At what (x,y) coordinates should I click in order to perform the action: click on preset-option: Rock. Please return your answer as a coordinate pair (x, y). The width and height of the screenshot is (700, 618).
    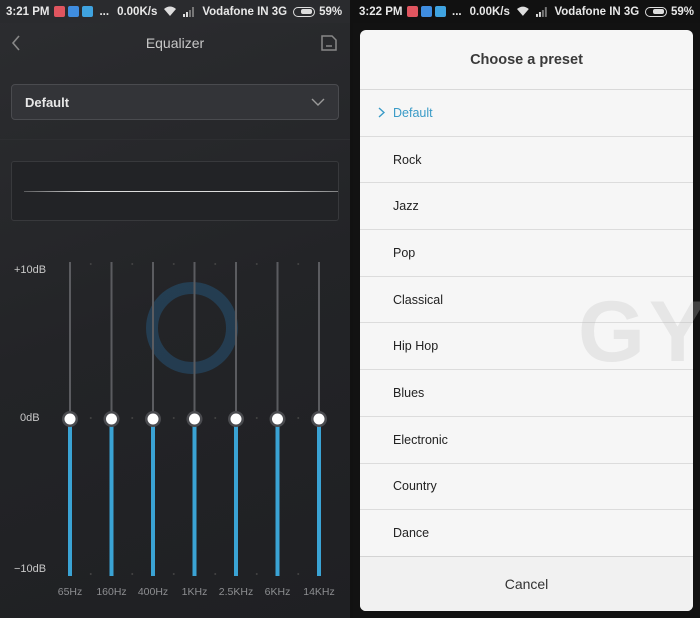
    Looking at the image, I should click on (526, 160).